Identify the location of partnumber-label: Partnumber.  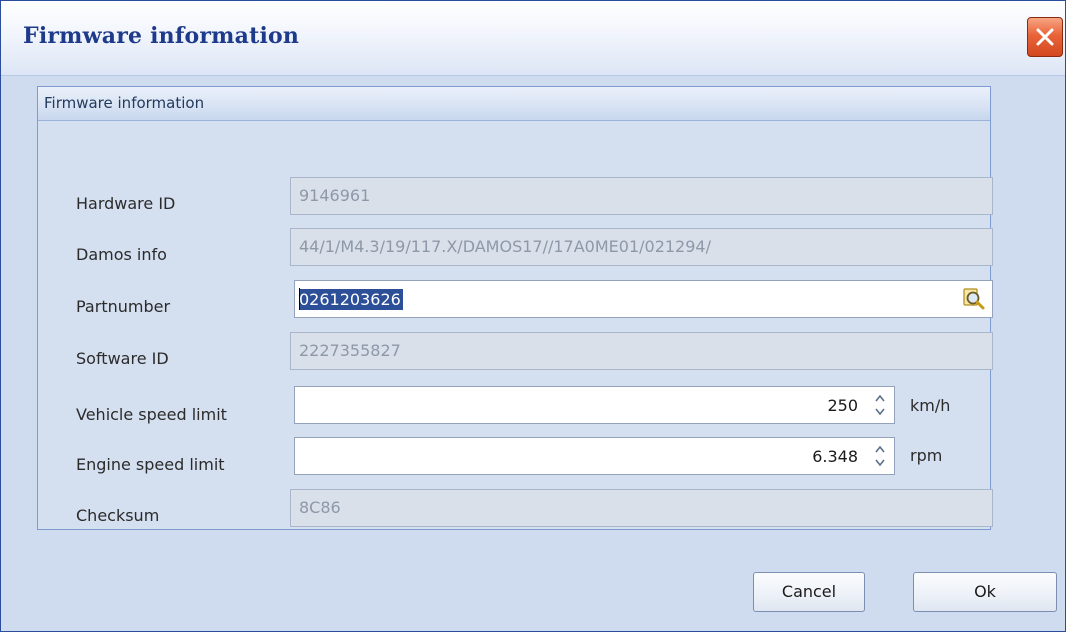
(123, 306).